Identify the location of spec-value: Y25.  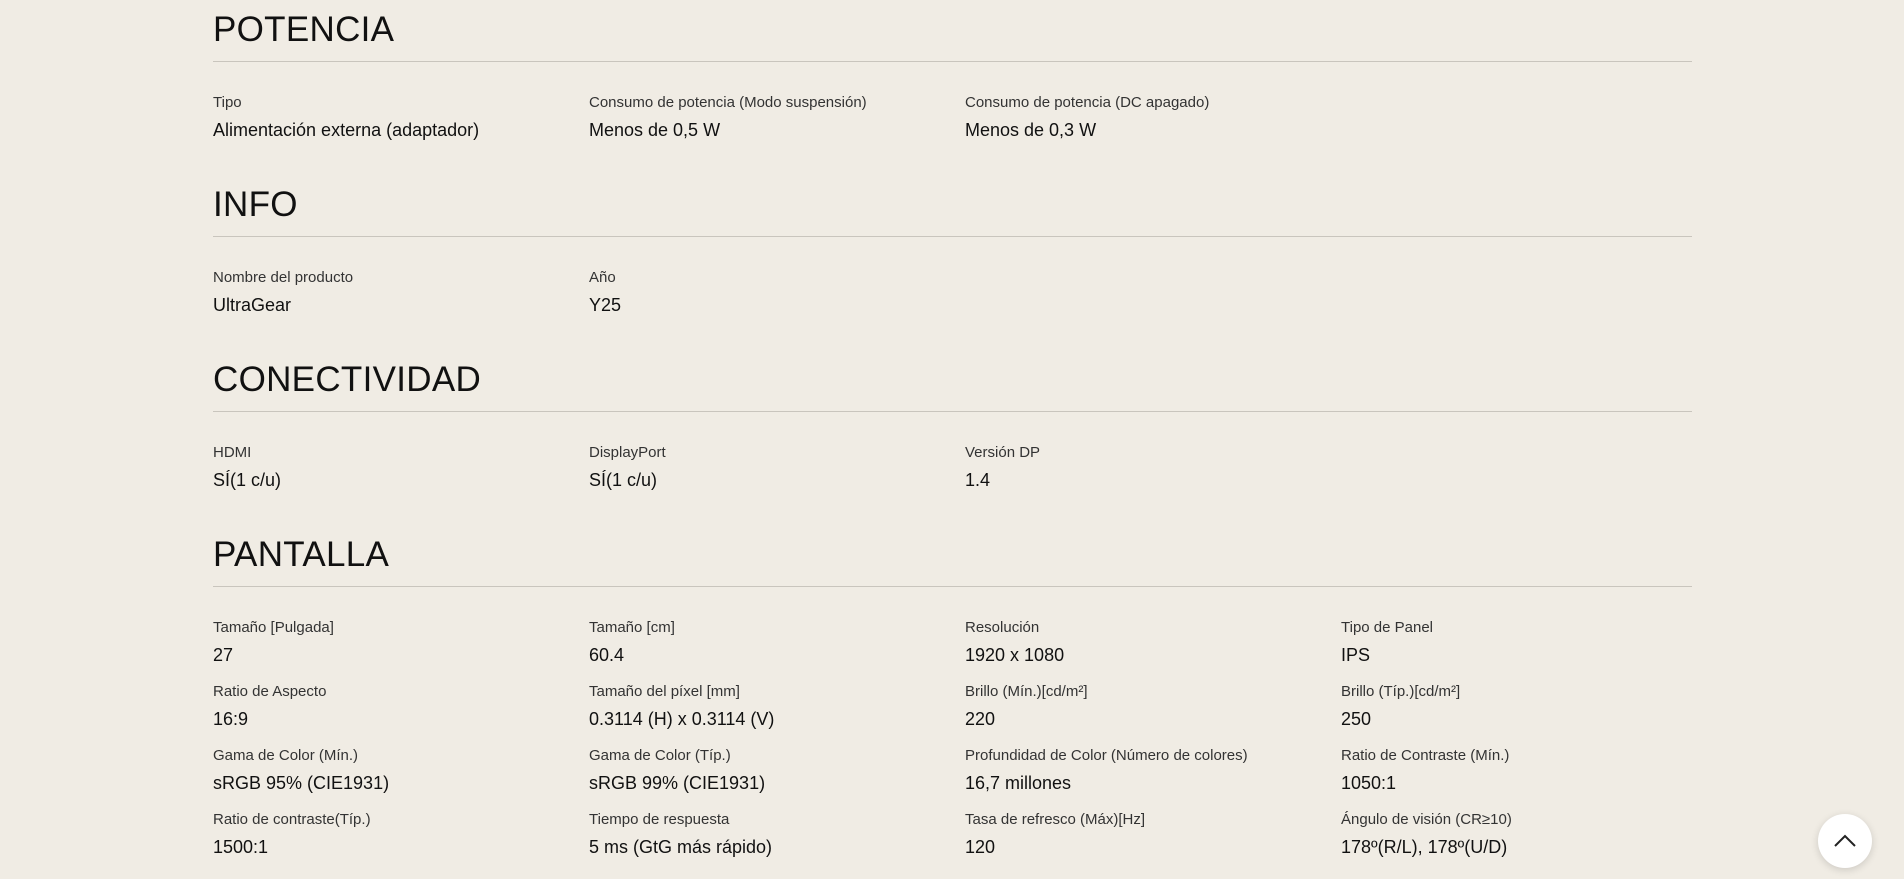
(605, 305).